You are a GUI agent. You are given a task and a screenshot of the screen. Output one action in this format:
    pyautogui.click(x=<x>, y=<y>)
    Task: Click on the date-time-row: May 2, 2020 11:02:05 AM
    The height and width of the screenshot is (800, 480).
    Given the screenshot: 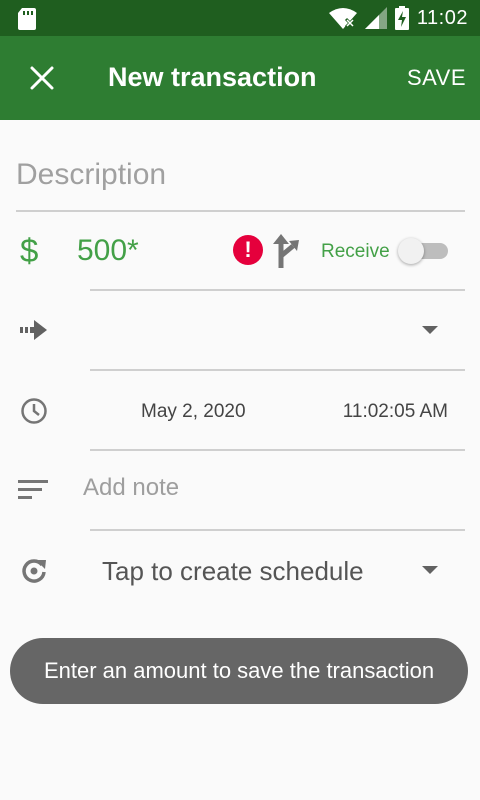 What is the action you would take?
    pyautogui.click(x=240, y=410)
    